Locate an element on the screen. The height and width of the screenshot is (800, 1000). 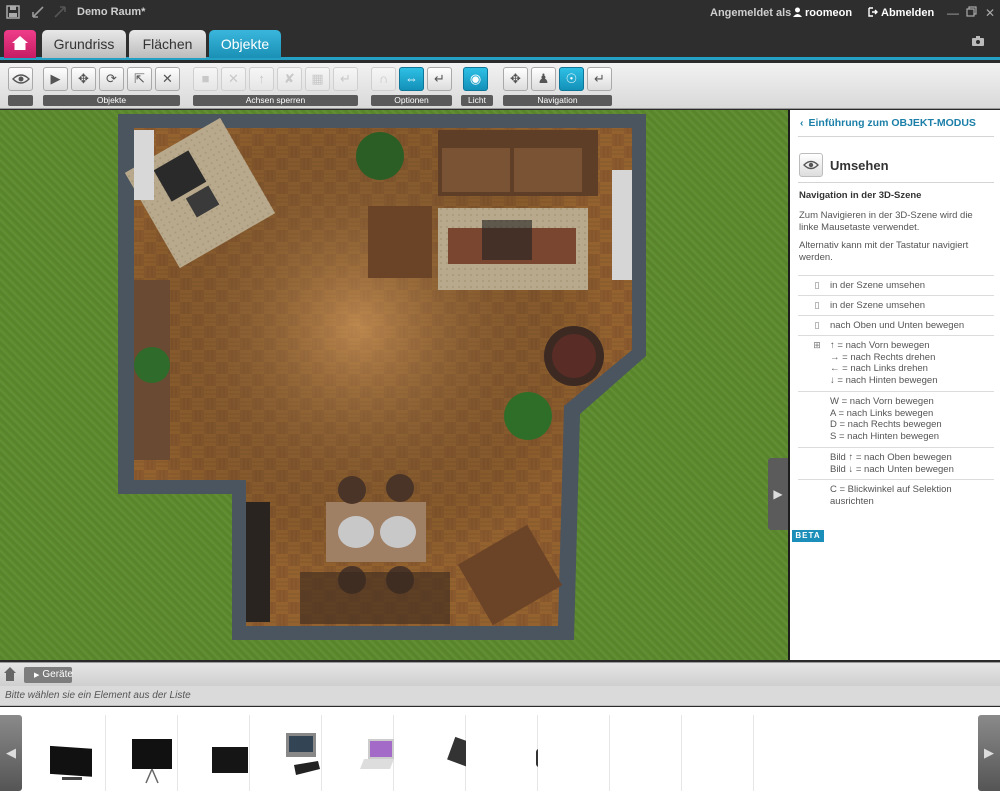
user-icon is located at coordinates (797, 12).